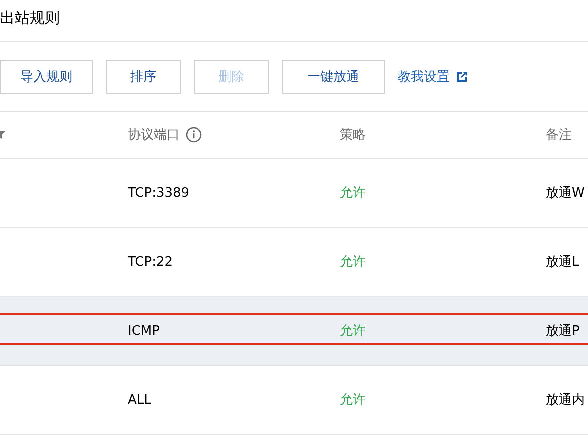 This screenshot has height=441, width=588. What do you see at coordinates (462, 76) in the screenshot?
I see `external-link-icon` at bounding box center [462, 76].